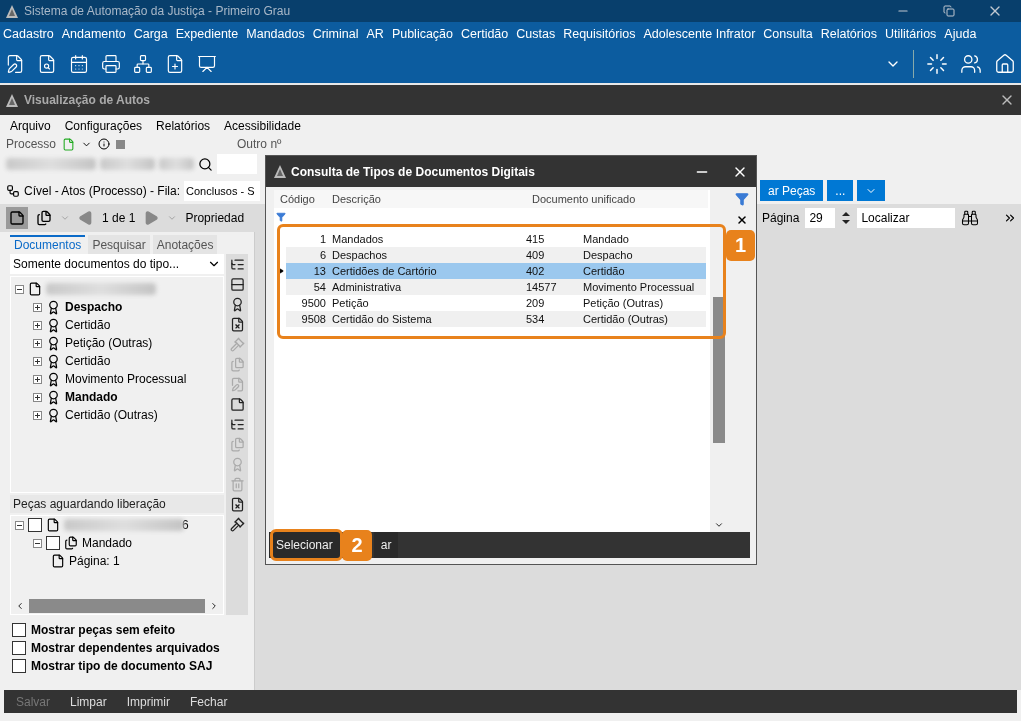 This screenshot has width=1021, height=721. I want to click on menu-item: Acessibilidade, so click(262, 126).